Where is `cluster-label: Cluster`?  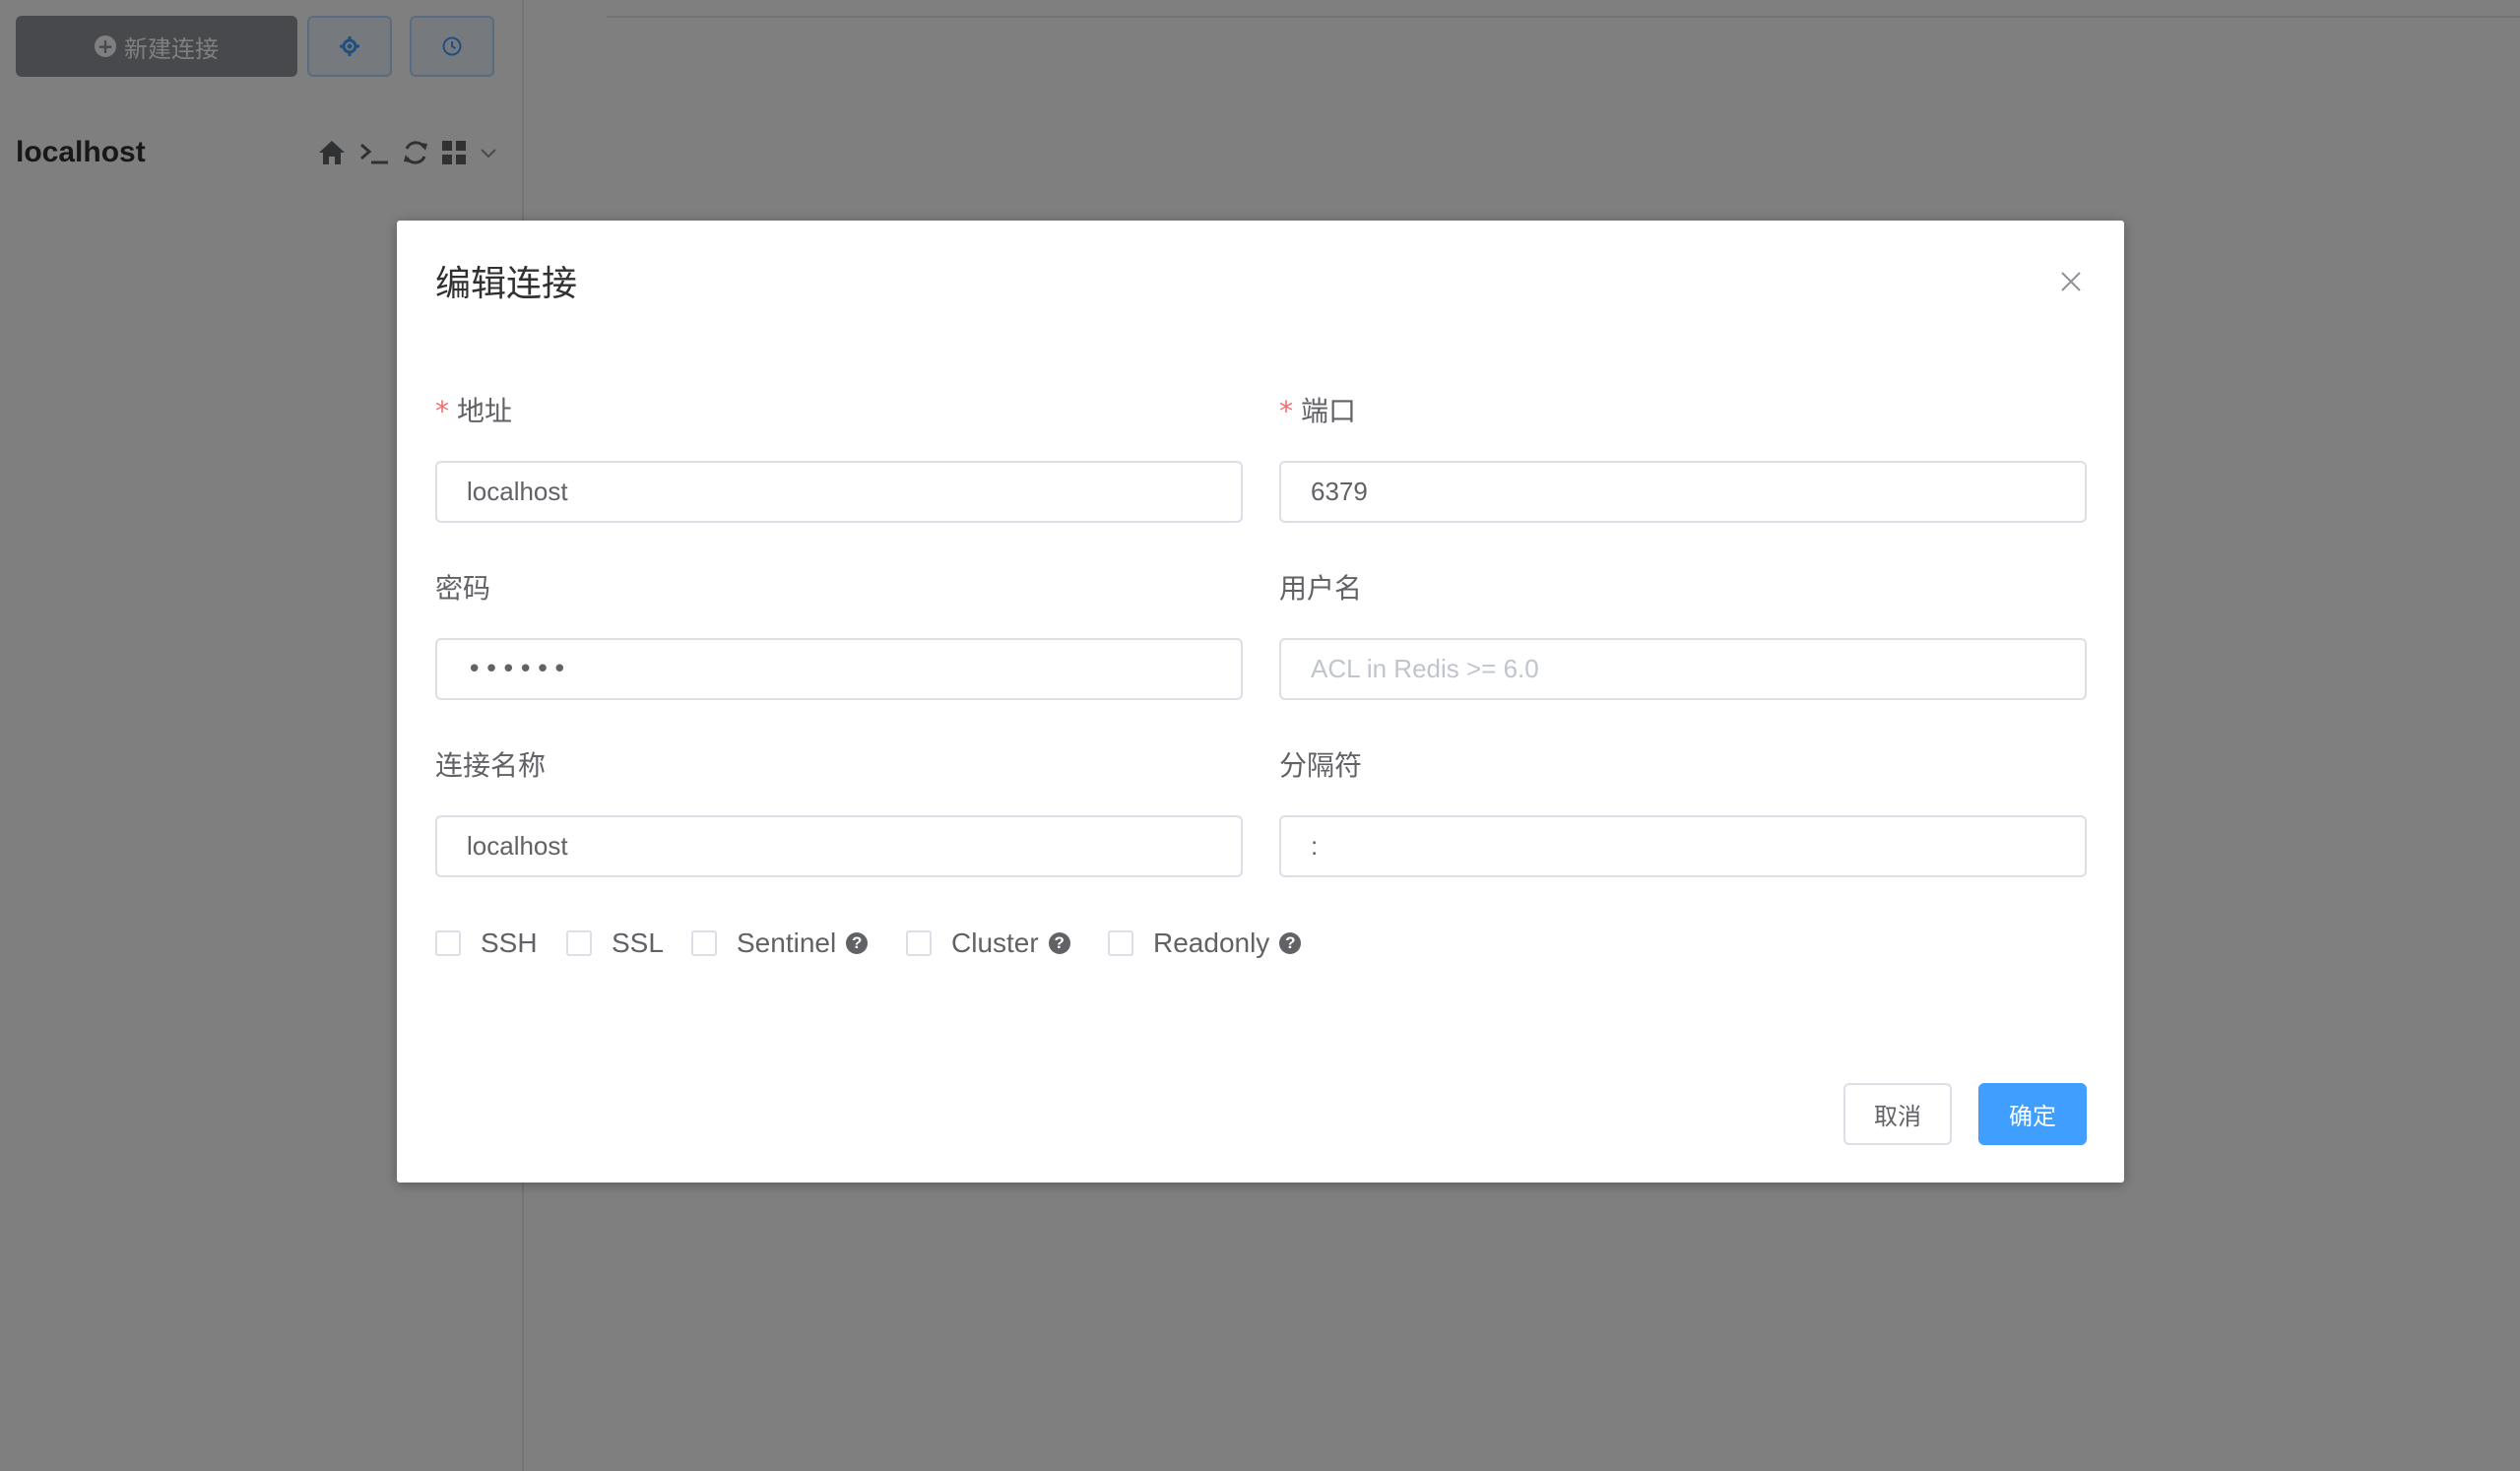 cluster-label: Cluster is located at coordinates (995, 942).